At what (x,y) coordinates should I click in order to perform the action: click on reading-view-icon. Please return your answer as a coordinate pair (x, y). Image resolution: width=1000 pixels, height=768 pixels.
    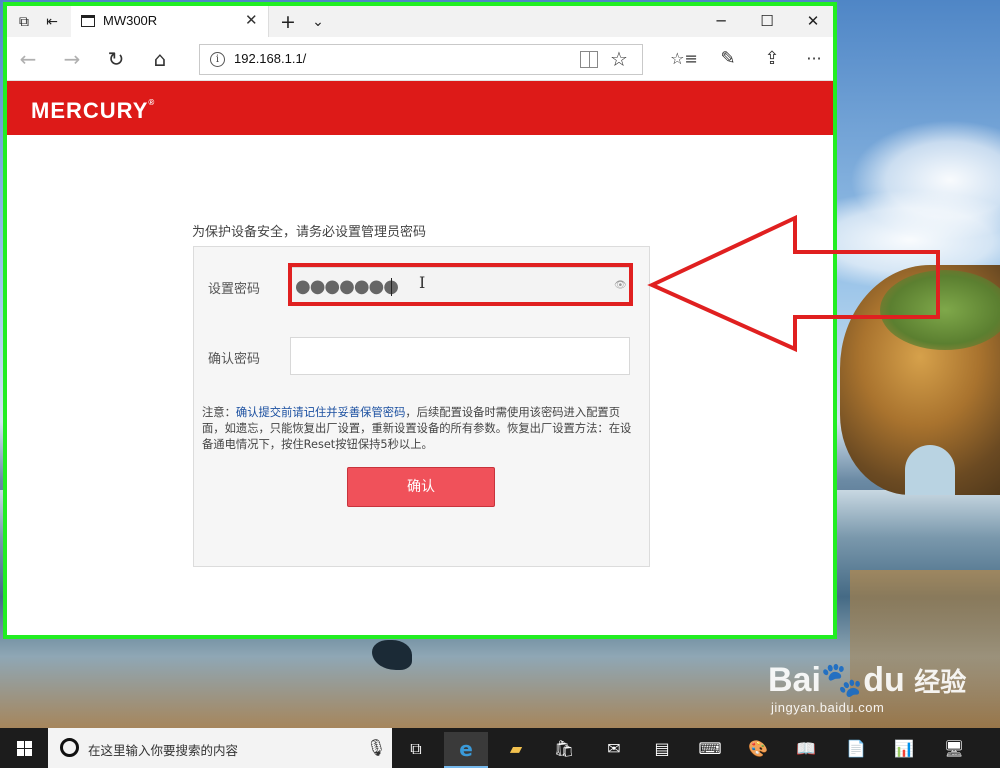
    Looking at the image, I should click on (589, 59).